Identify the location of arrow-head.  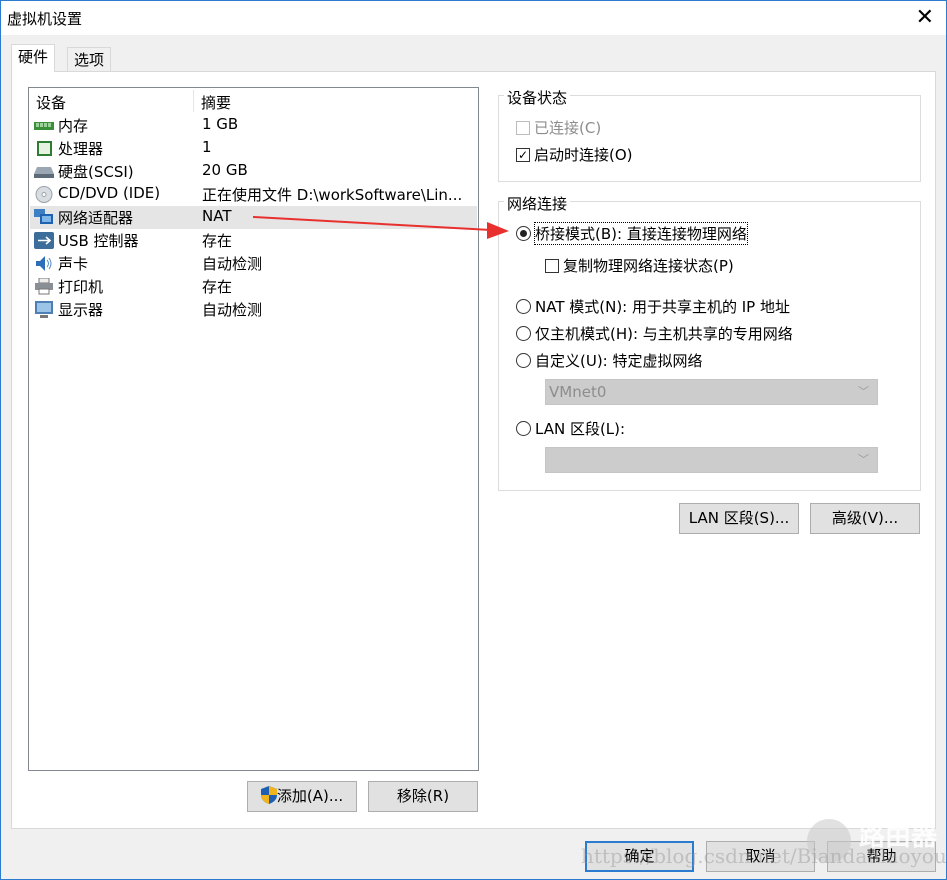
(498, 230).